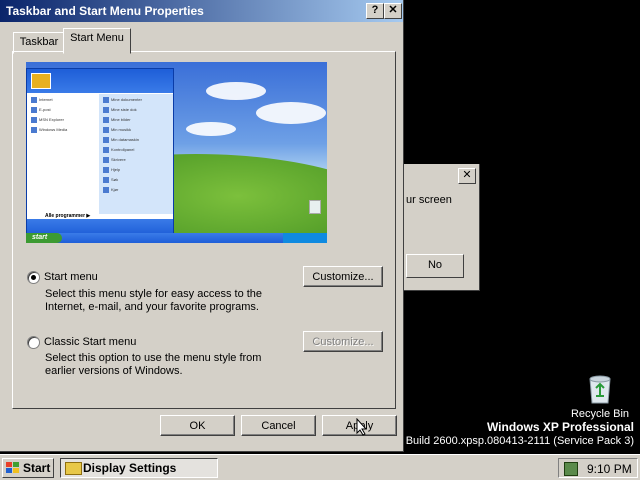 This screenshot has height=480, width=640. What do you see at coordinates (560, 427) in the screenshot?
I see `watermark-title: Windows XP Professional` at bounding box center [560, 427].